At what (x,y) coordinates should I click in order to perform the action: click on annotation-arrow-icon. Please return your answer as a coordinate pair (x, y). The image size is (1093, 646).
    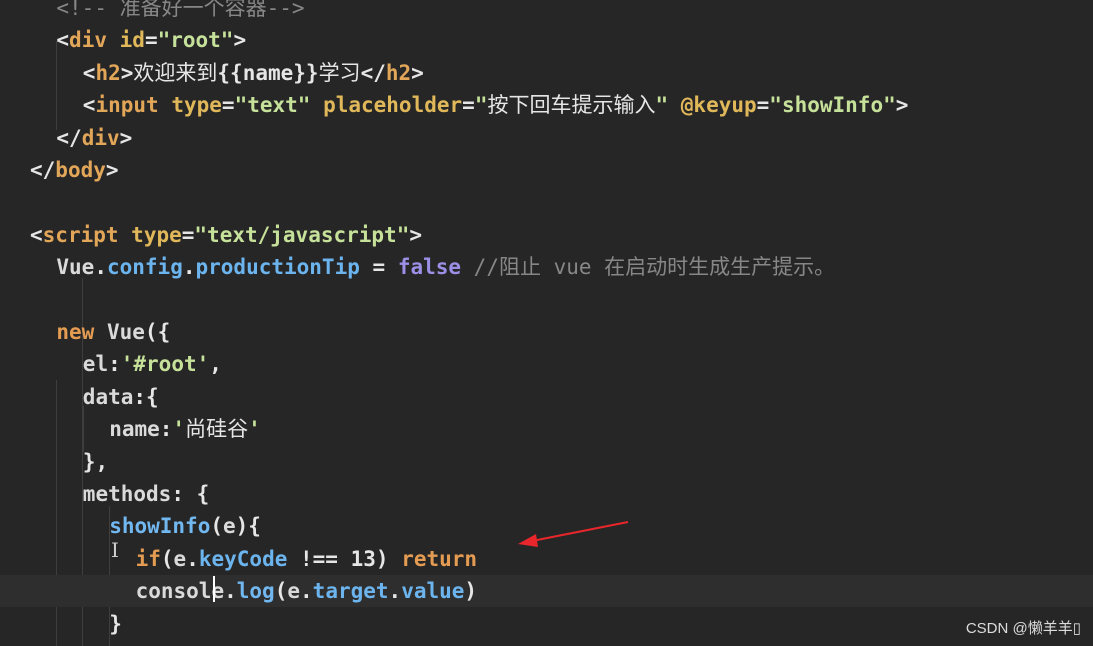
    Looking at the image, I should click on (573, 534).